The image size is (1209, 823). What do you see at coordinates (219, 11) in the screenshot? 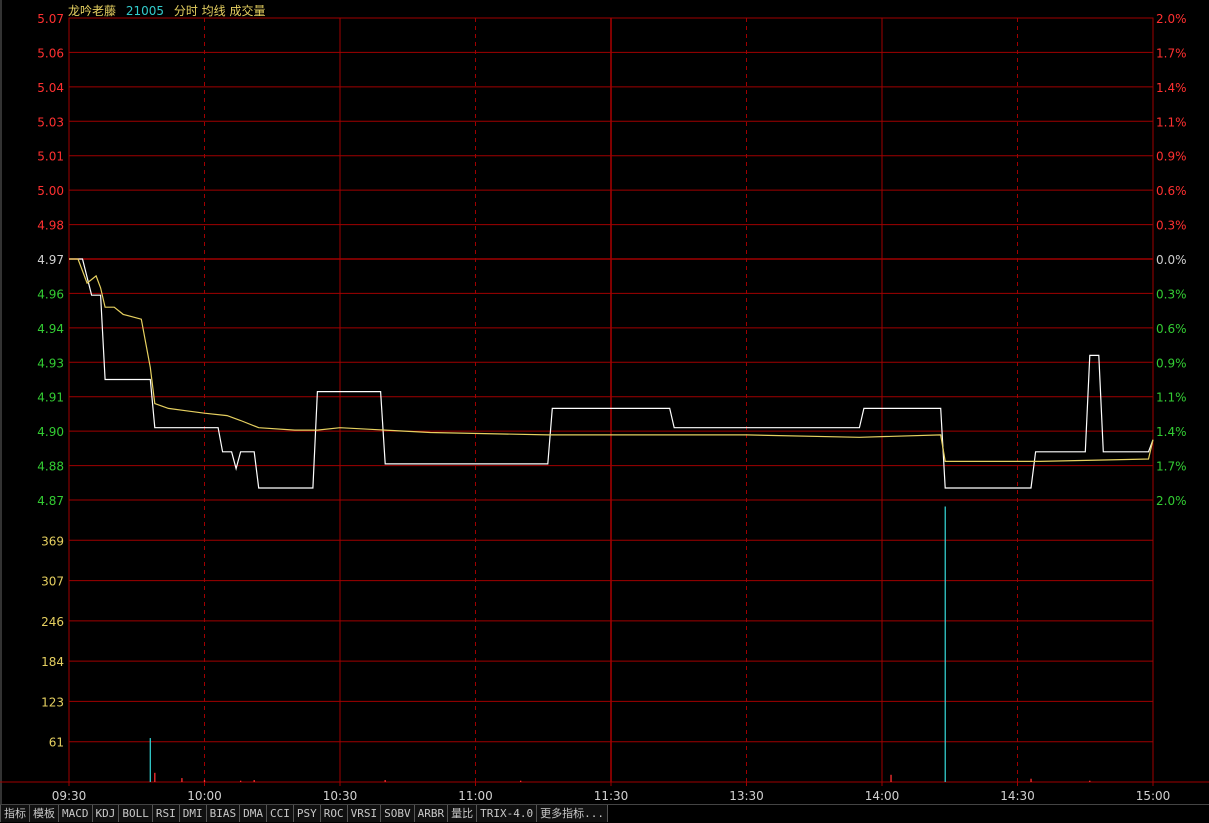
I see `indicator-names: 分时 均线 成交量` at bounding box center [219, 11].